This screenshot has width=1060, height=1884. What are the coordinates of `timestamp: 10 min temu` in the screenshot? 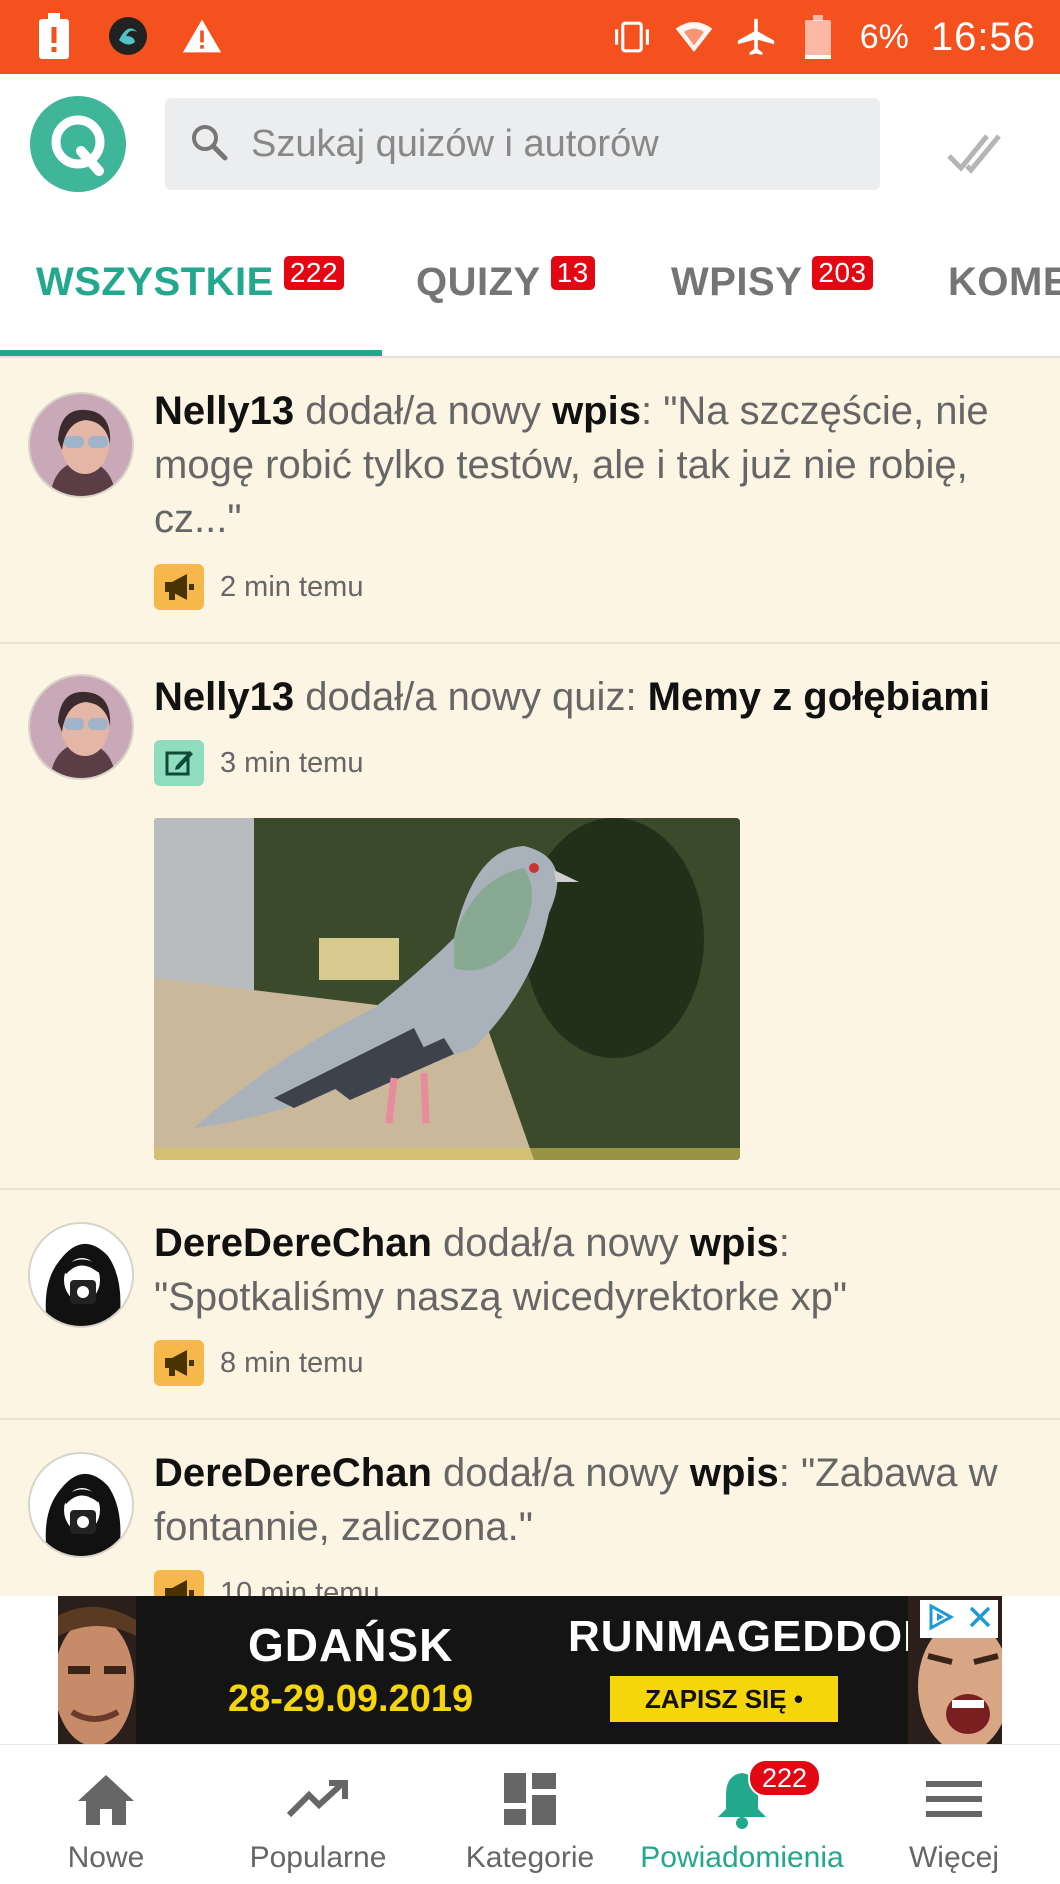 It's located at (300, 1586).